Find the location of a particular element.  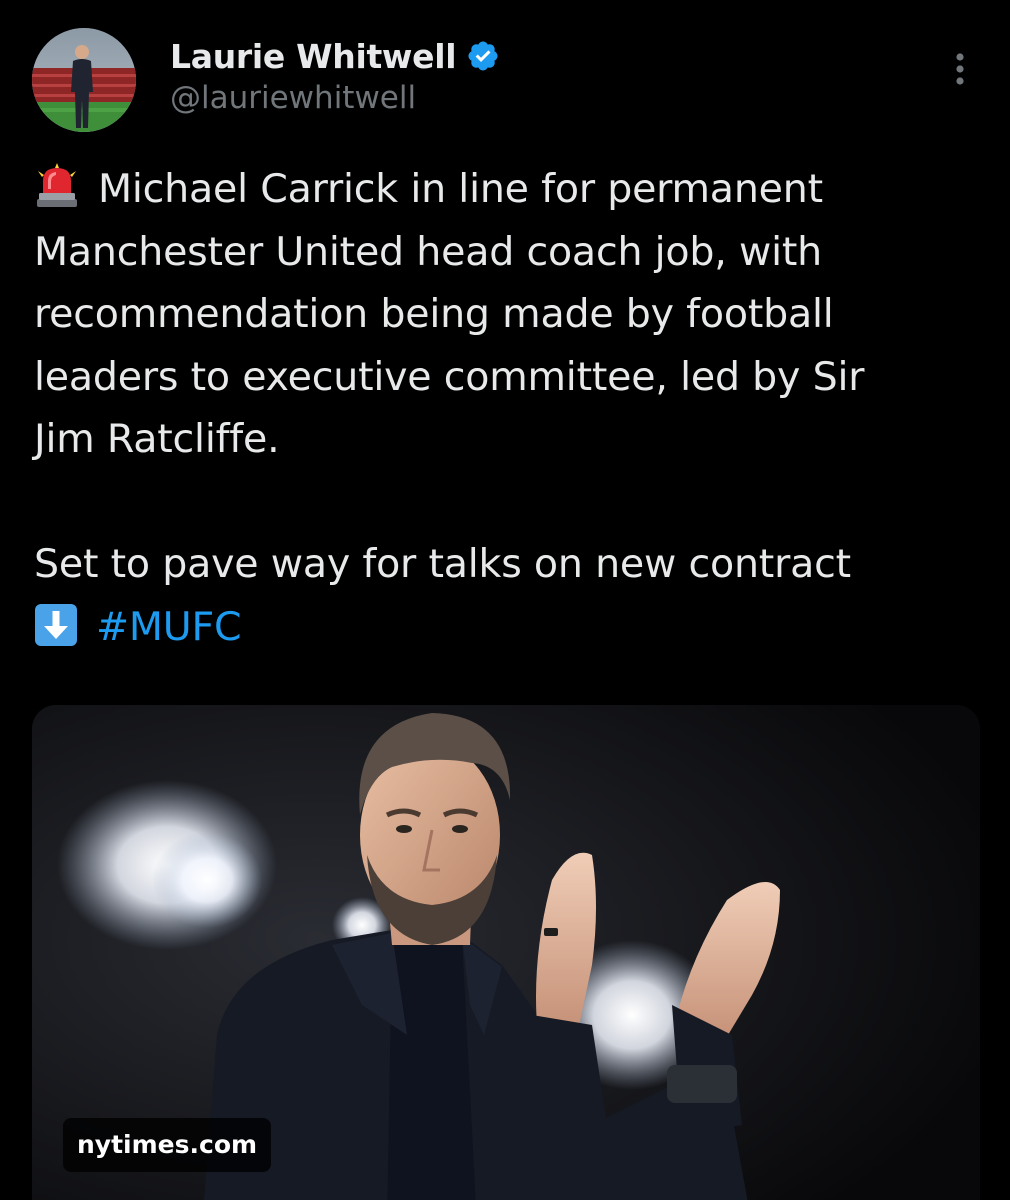

tweet-line: Michael Carrick in line for permanent is located at coordinates (509, 189).